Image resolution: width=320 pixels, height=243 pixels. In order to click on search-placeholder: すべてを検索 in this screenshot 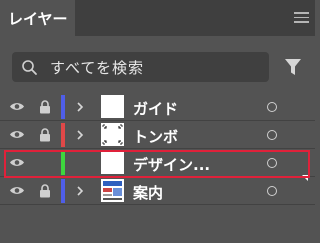, I will do `click(97, 67)`.